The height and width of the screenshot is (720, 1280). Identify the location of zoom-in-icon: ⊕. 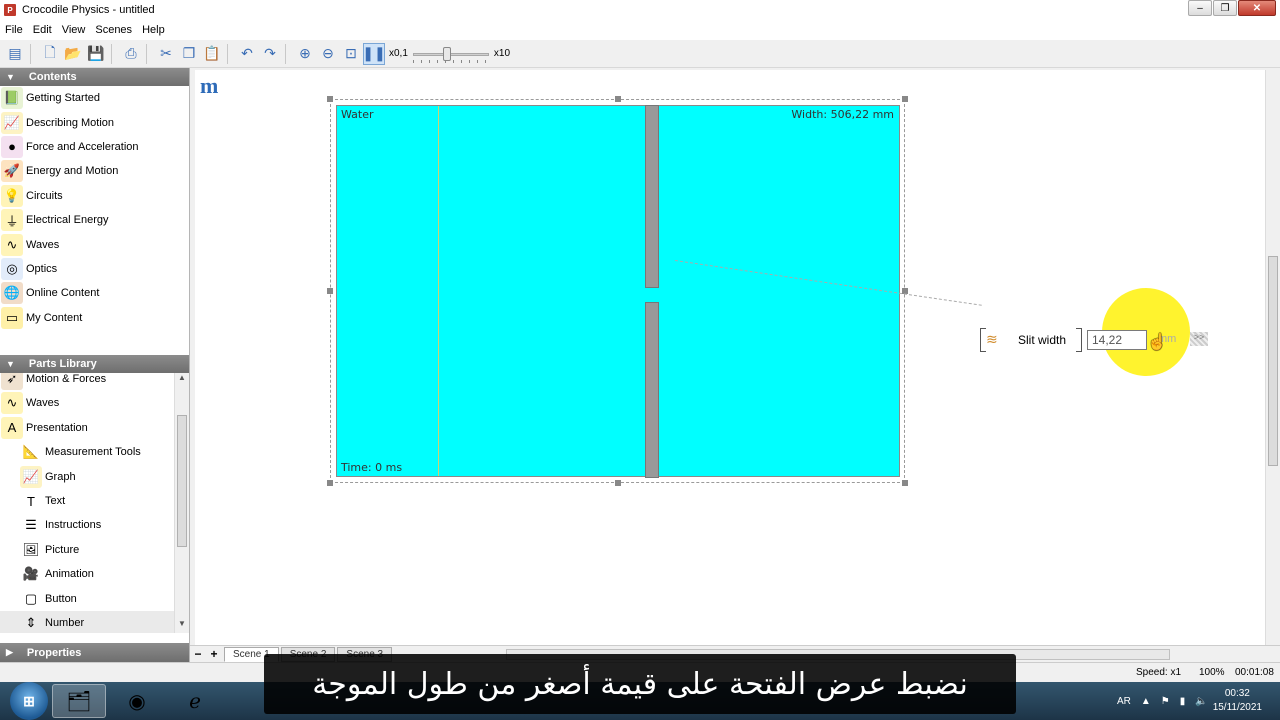
(305, 54).